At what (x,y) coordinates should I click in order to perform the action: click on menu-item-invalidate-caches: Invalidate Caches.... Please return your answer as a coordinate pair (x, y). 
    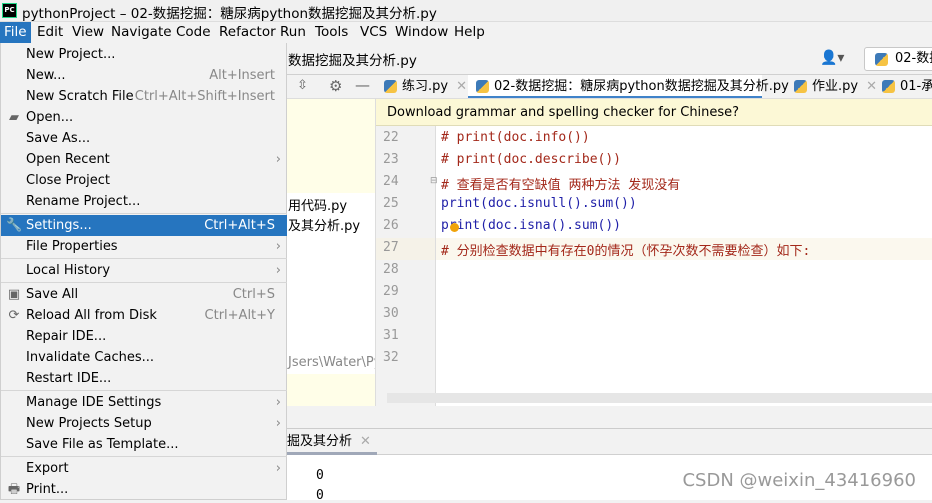
    Looking at the image, I should click on (144, 357).